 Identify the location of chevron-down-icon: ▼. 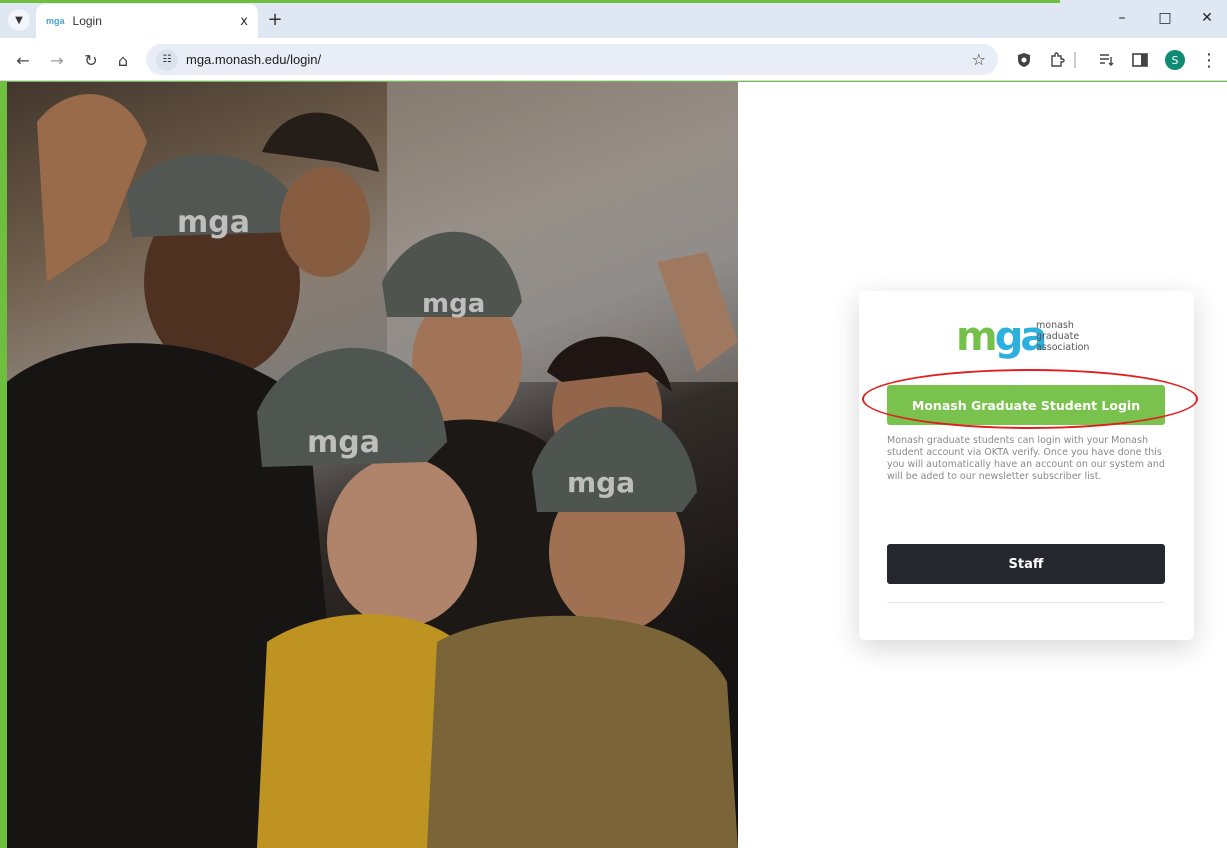
(19, 20).